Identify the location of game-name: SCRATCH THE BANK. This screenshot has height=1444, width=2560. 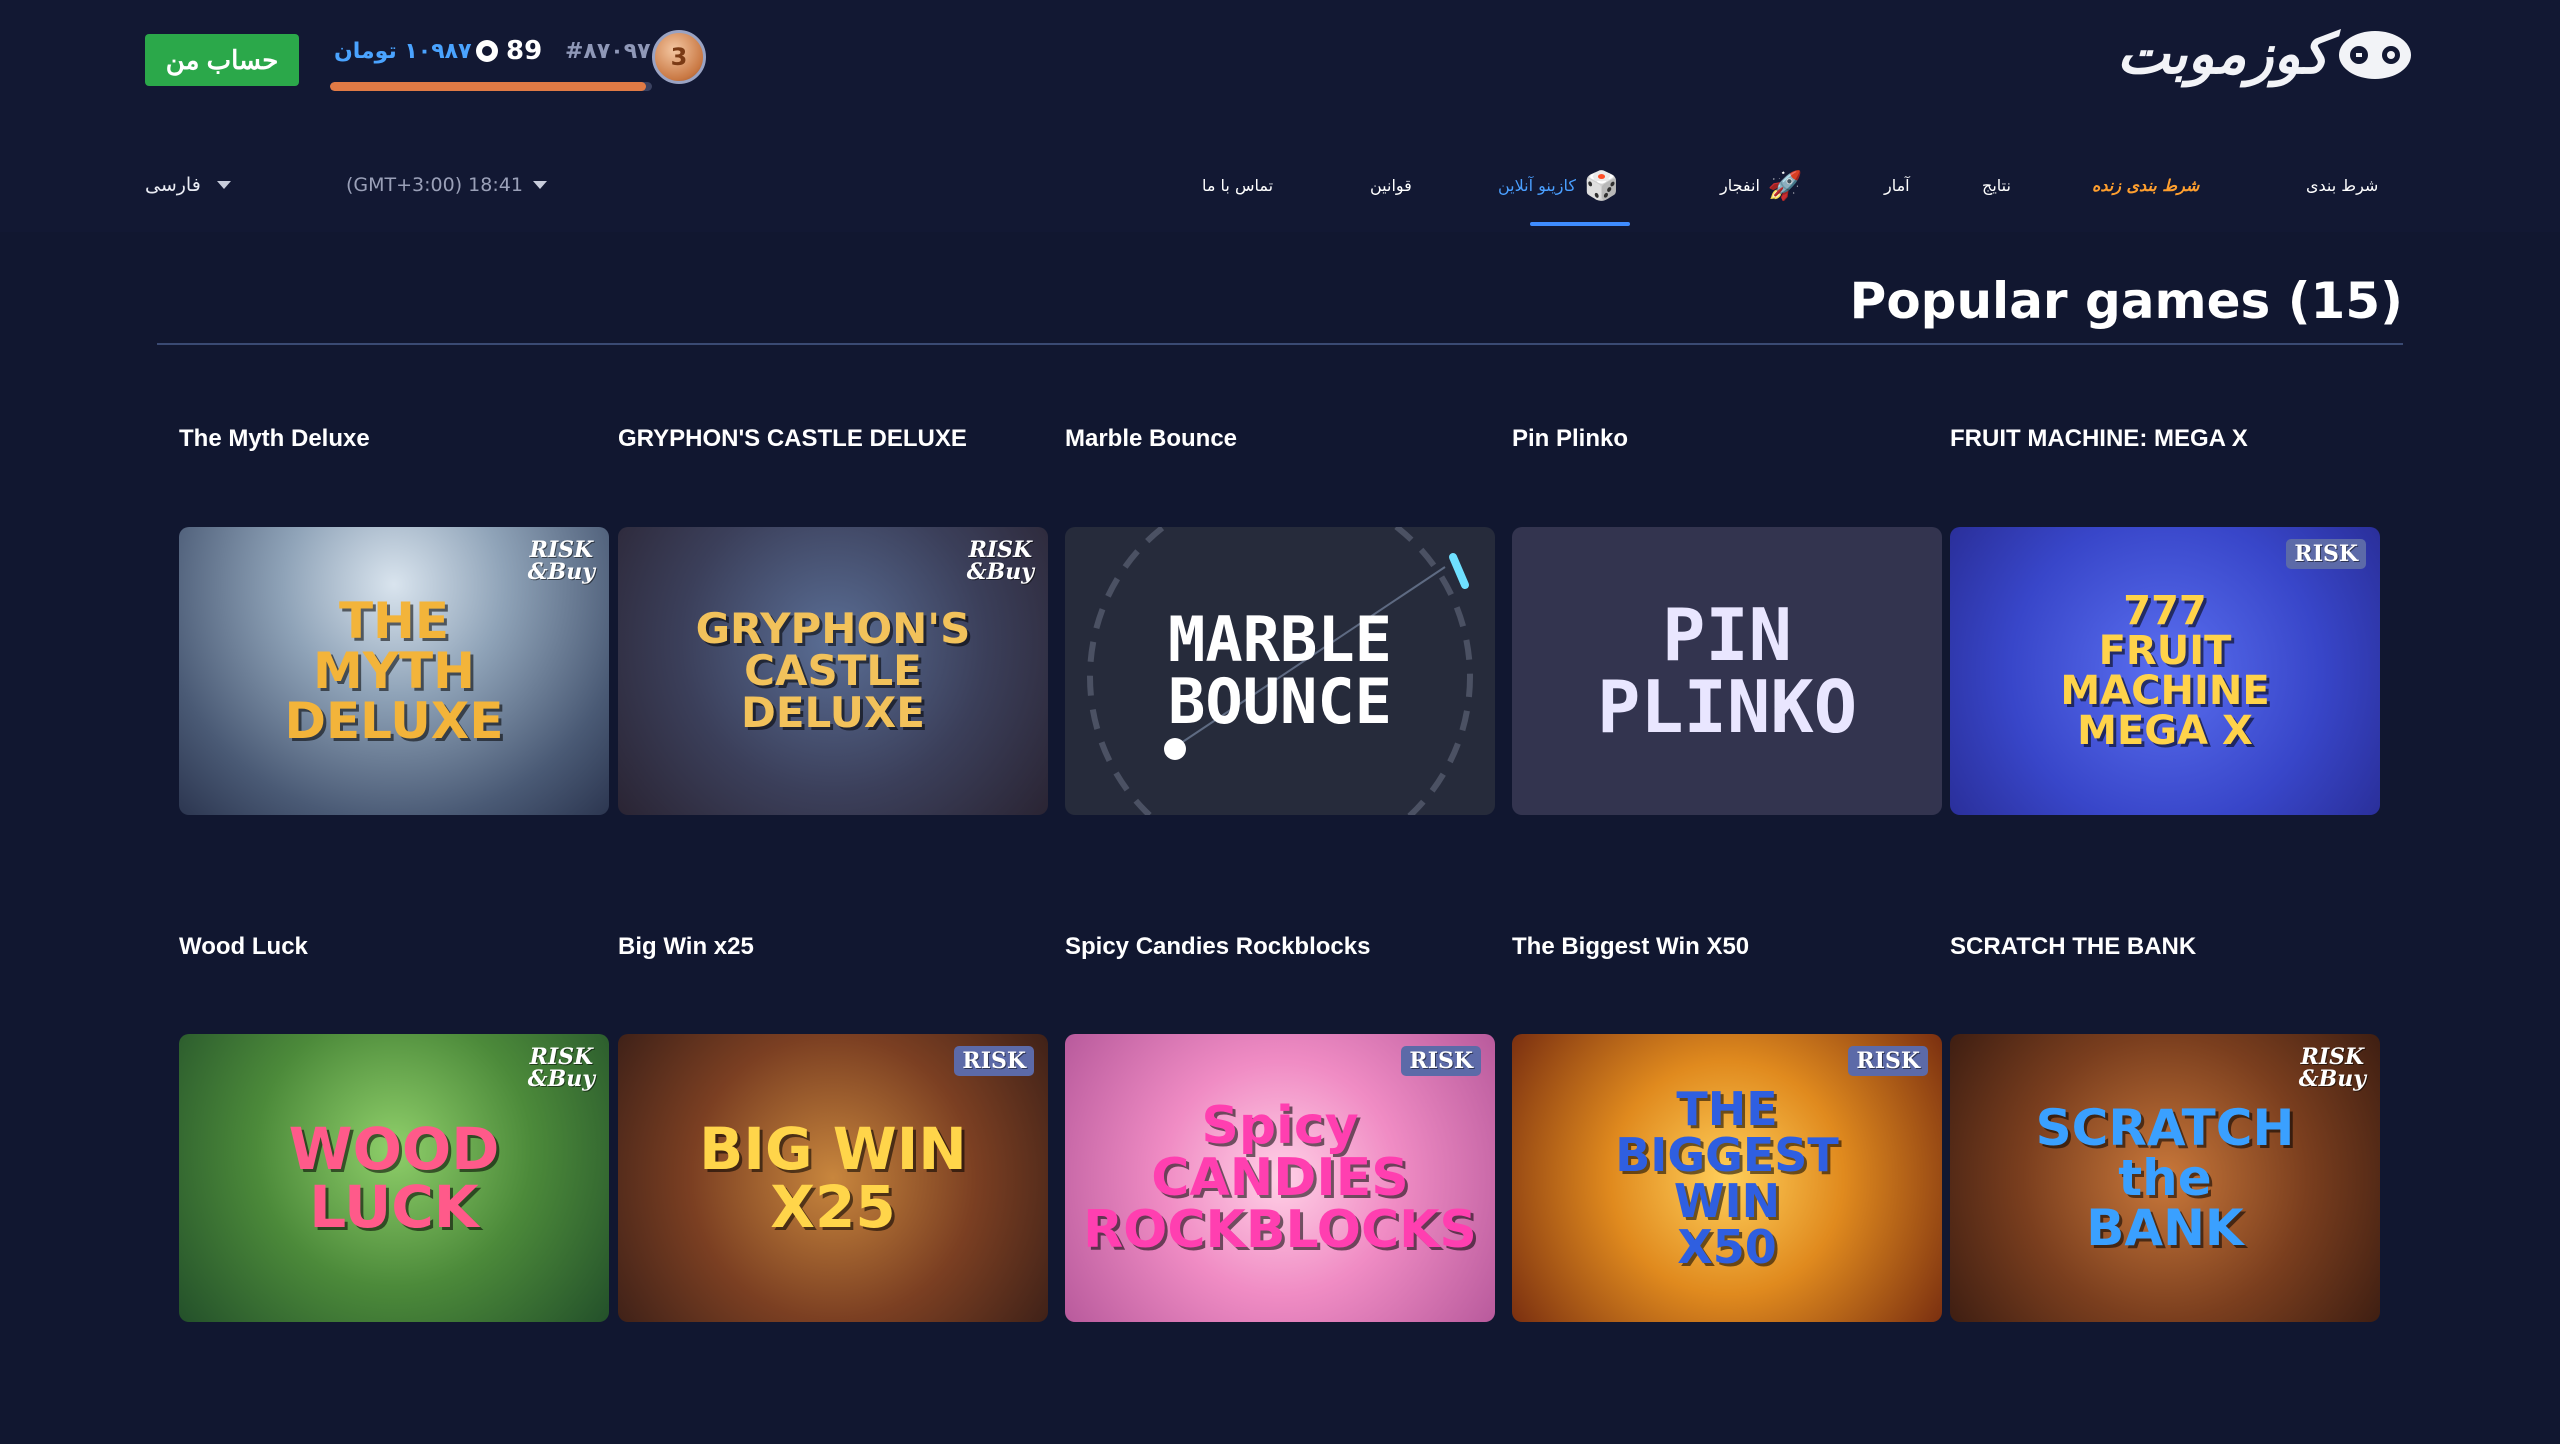
(2073, 947).